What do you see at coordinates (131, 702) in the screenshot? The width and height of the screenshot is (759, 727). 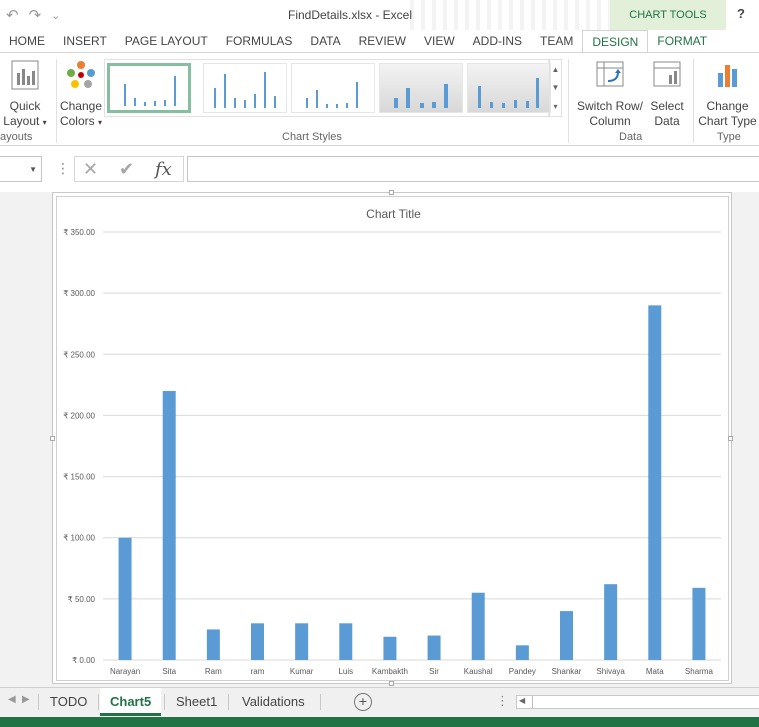 I see `sheet-tab-chart5: Chart5` at bounding box center [131, 702].